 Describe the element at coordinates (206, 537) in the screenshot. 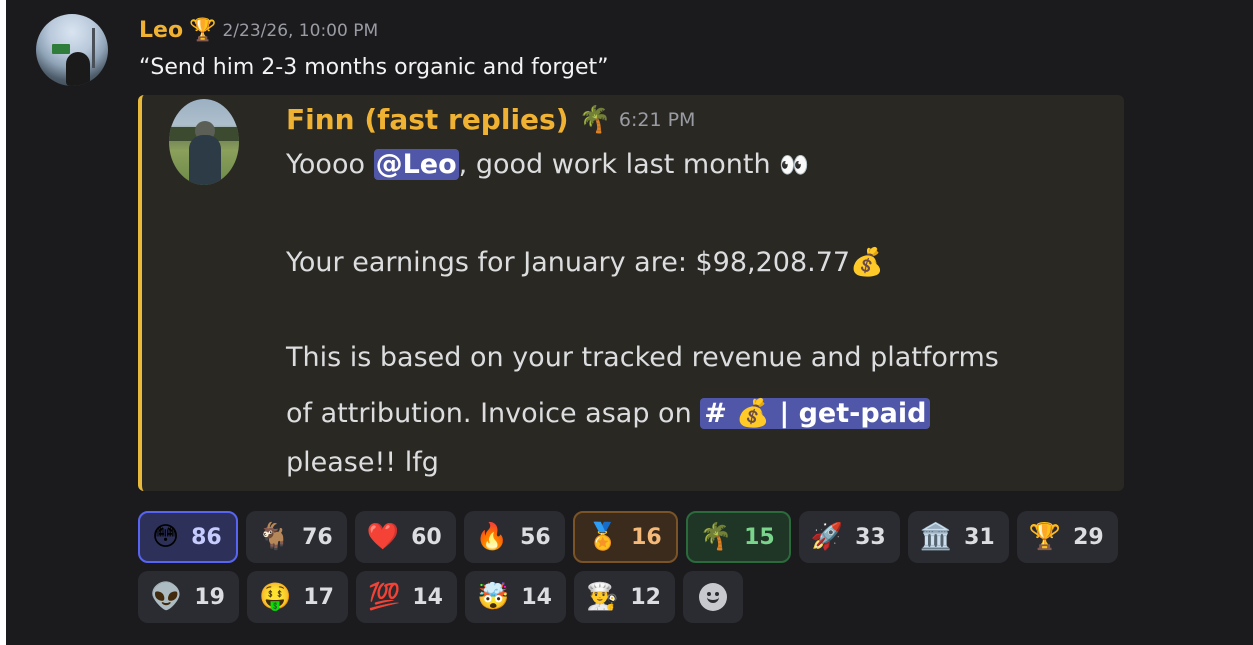

I see `reaction-count: 86` at that location.